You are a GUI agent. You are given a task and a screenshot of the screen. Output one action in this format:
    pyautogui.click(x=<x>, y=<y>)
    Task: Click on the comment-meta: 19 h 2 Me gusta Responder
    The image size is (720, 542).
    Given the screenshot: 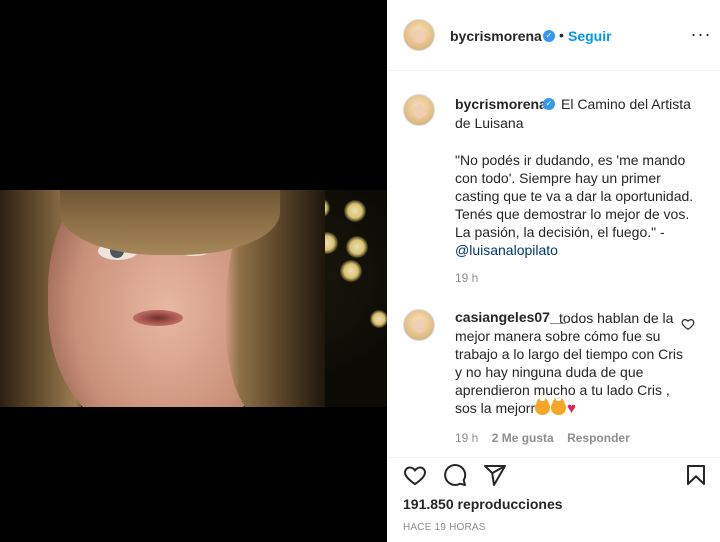 What is the action you would take?
    pyautogui.click(x=547, y=438)
    